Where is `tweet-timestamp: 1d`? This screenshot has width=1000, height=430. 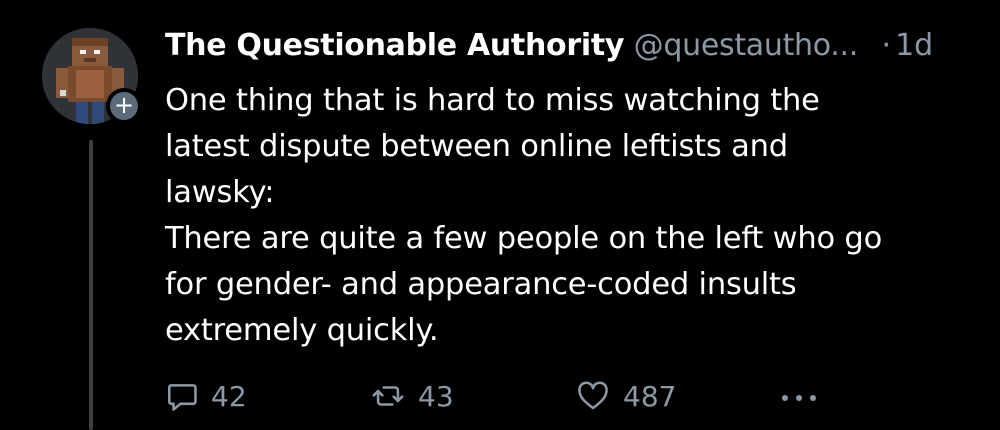
tweet-timestamp: 1d is located at coordinates (914, 45).